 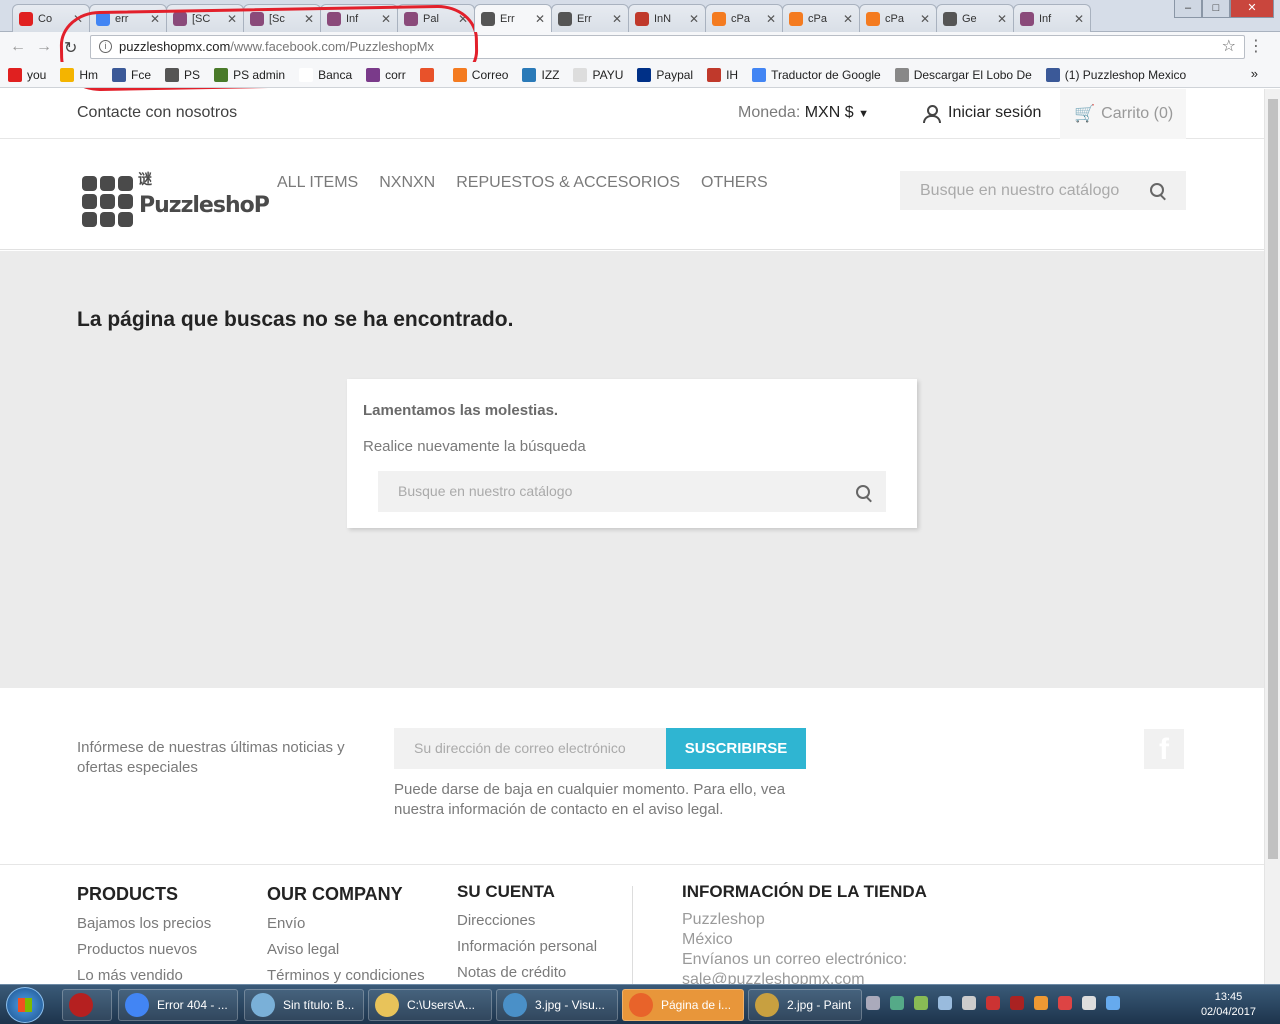 What do you see at coordinates (25, 1005) in the screenshot?
I see `start-button` at bounding box center [25, 1005].